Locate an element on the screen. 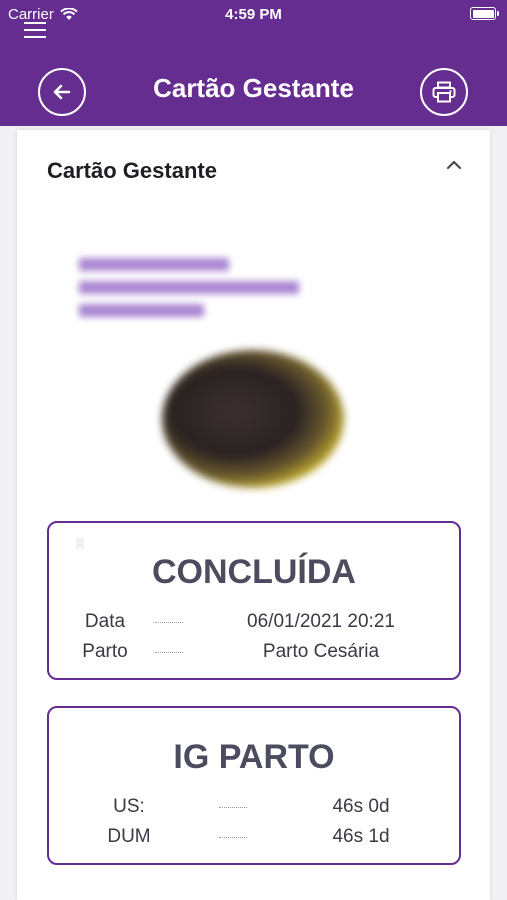 This screenshot has height=900, width=507. profile-photo is located at coordinates (253, 419).